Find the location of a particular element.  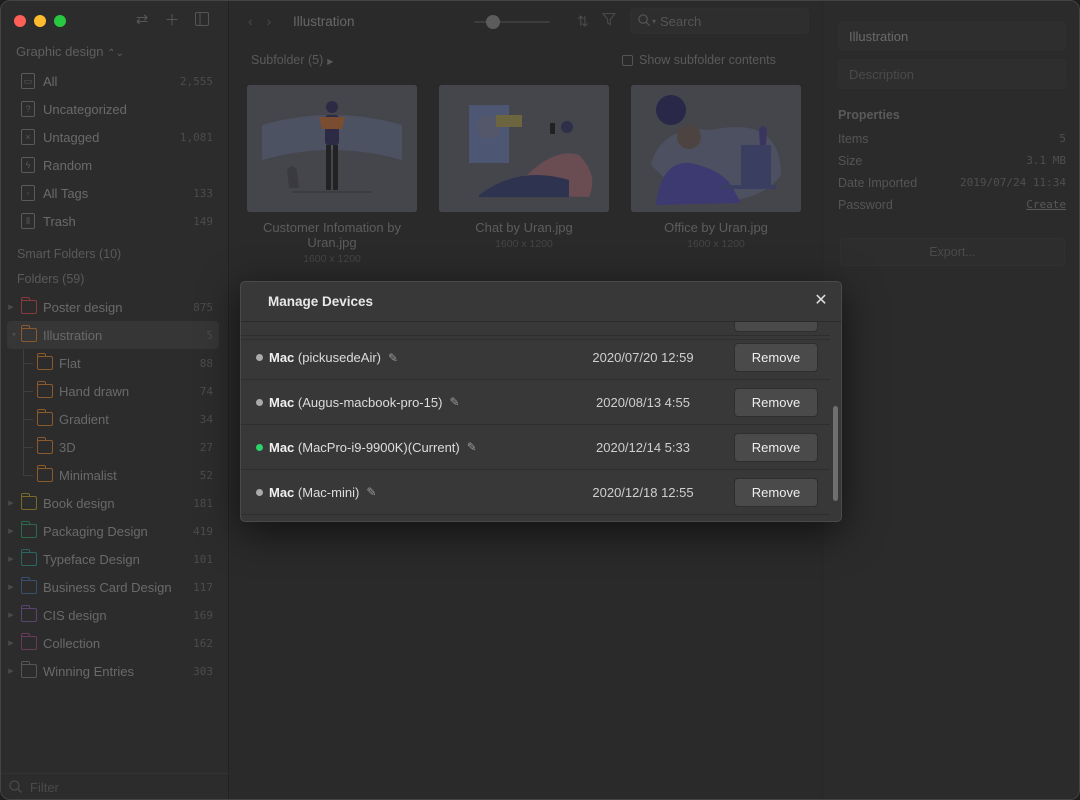

device-name: Mac (MacPro-i9-9900K)(Current) is located at coordinates (364, 447).